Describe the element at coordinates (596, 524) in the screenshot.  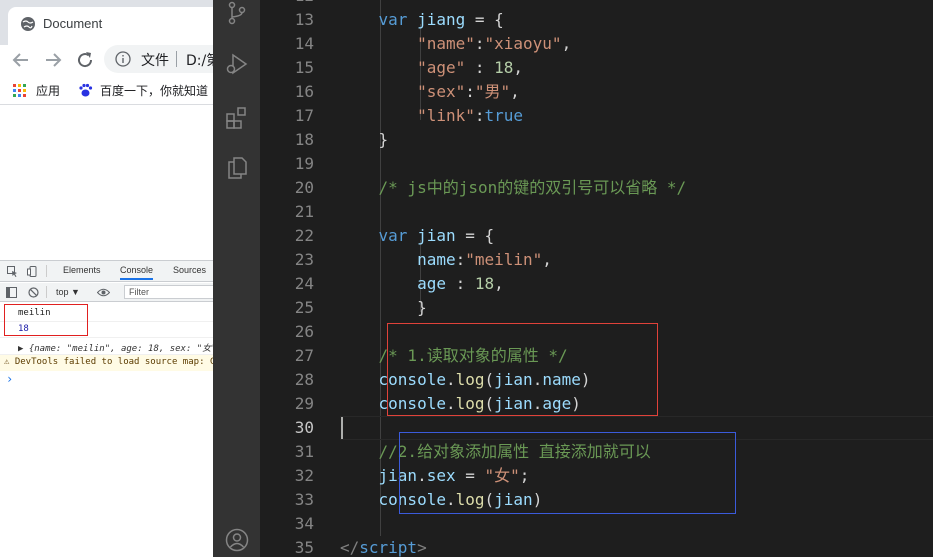
I see `code-line: 34` at that location.